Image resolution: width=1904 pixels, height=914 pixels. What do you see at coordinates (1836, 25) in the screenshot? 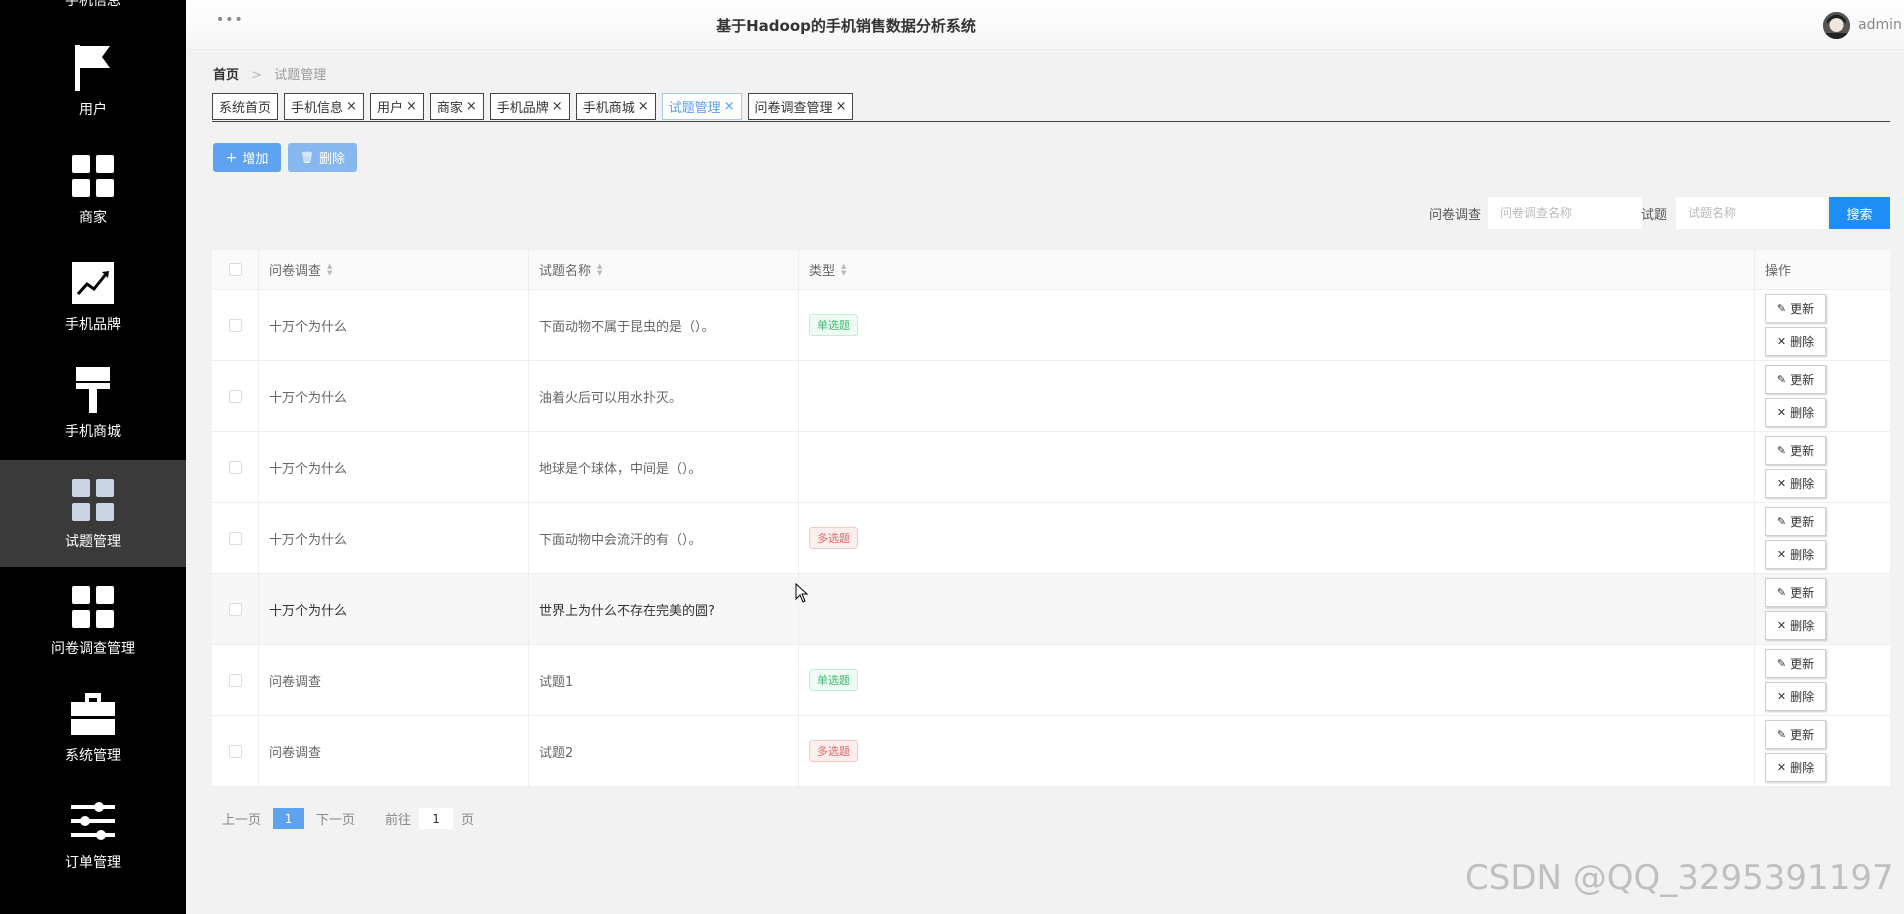
I see `avatar` at bounding box center [1836, 25].